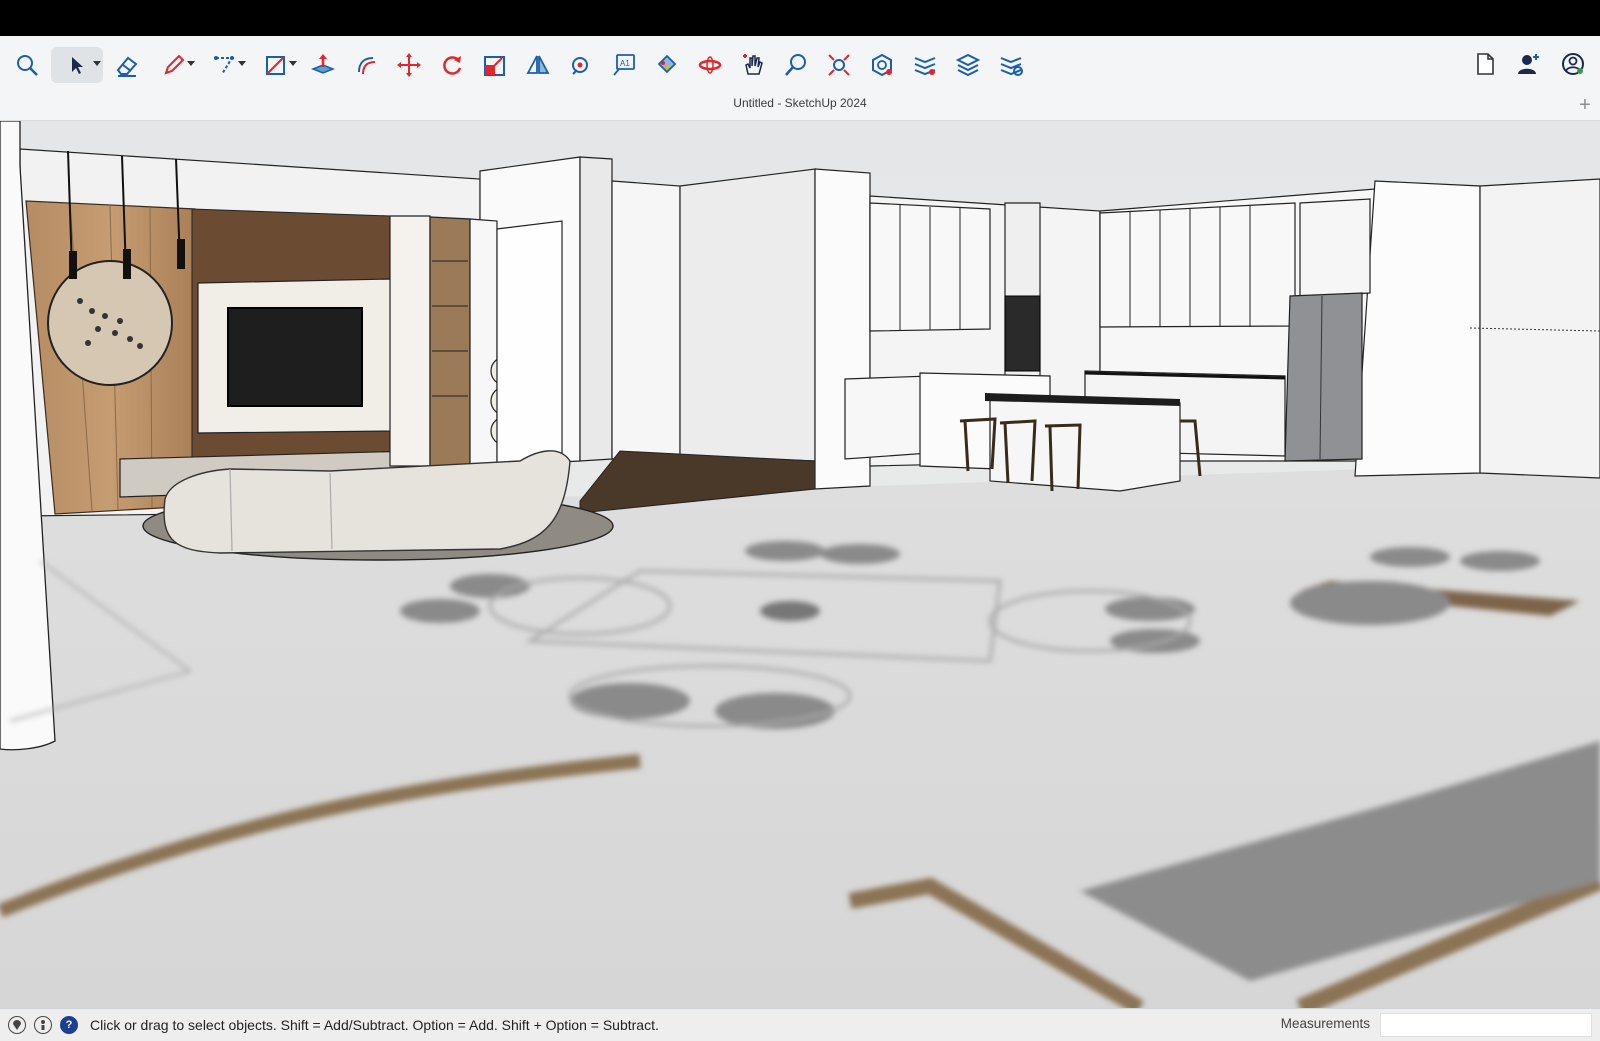 This screenshot has height=1041, width=1600. I want to click on collaborate-button, so click(1529, 64).